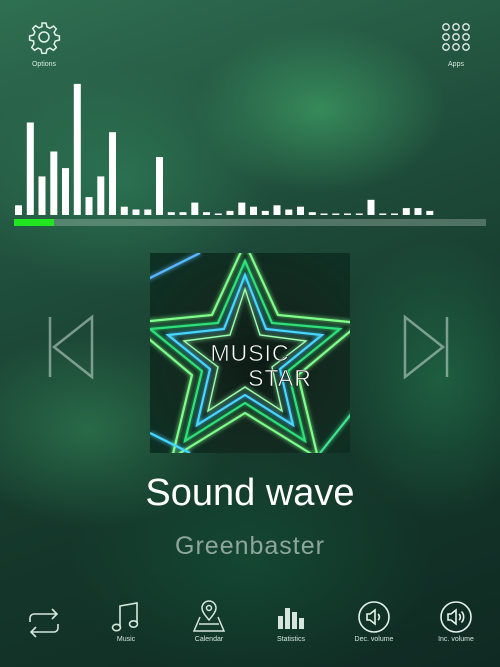  I want to click on inc-volume-label: Inc. volume, so click(456, 639).